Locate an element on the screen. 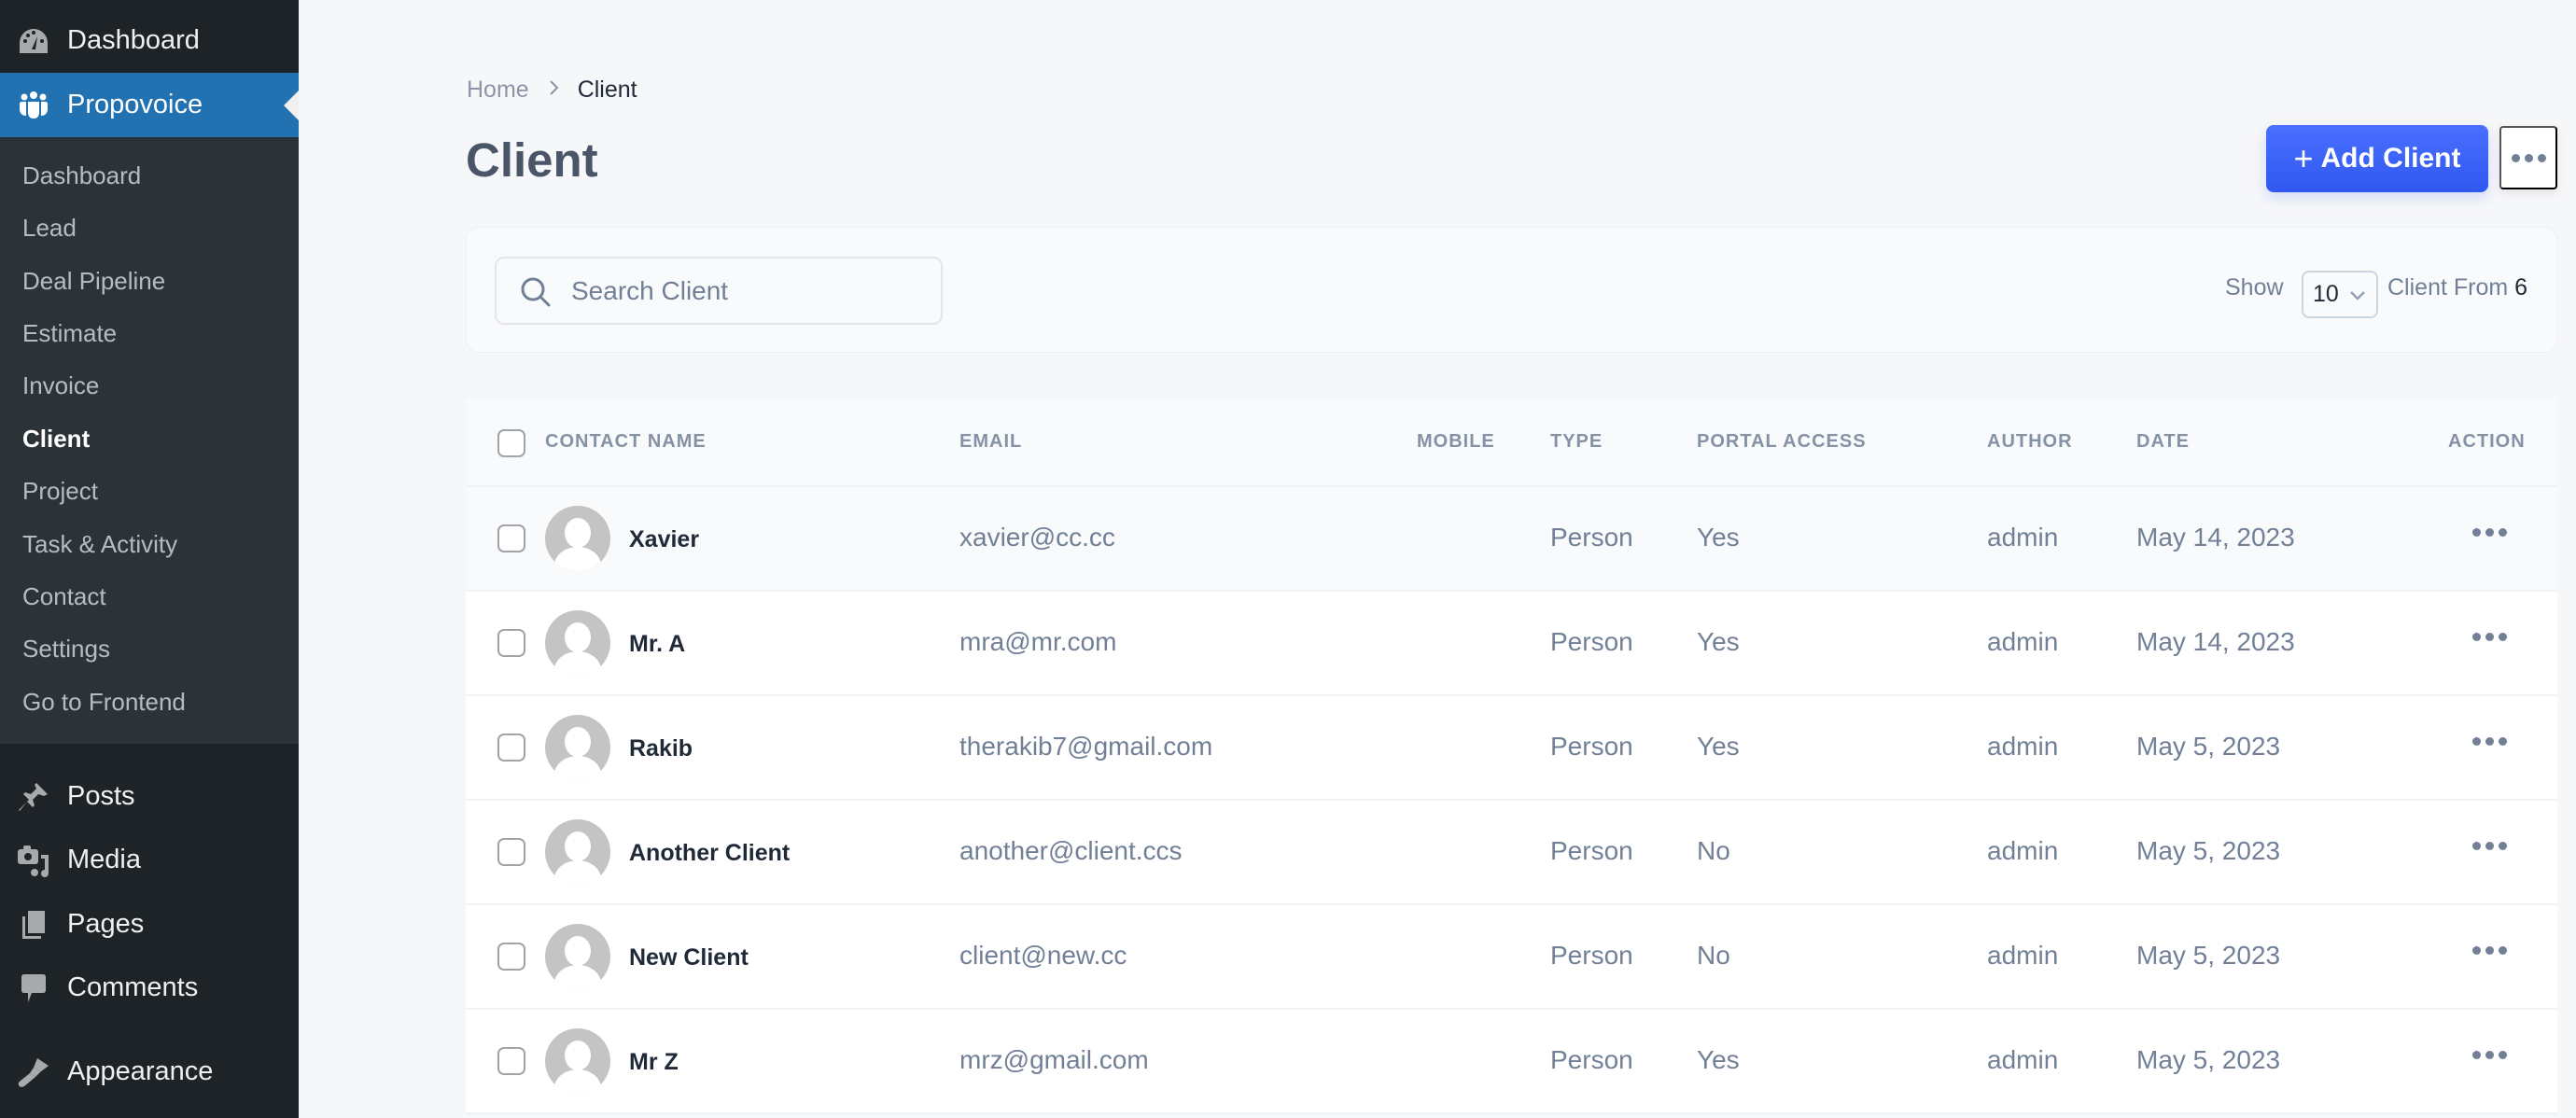  contact-name: Rakib is located at coordinates (661, 748).